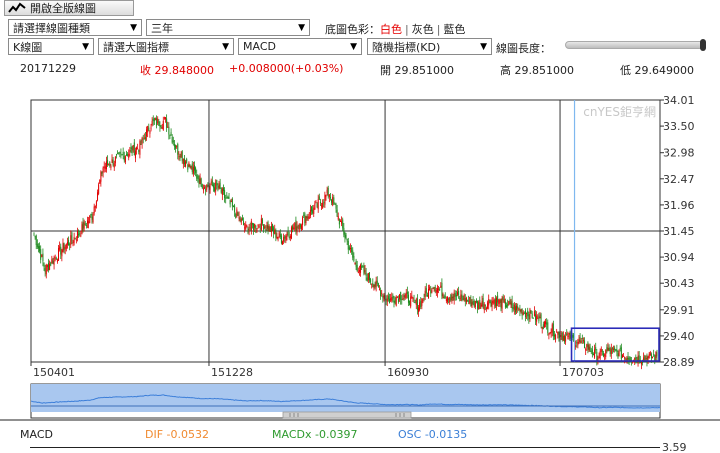 The height and width of the screenshot is (453, 720). I want to click on range-navigator, so click(360, 402).